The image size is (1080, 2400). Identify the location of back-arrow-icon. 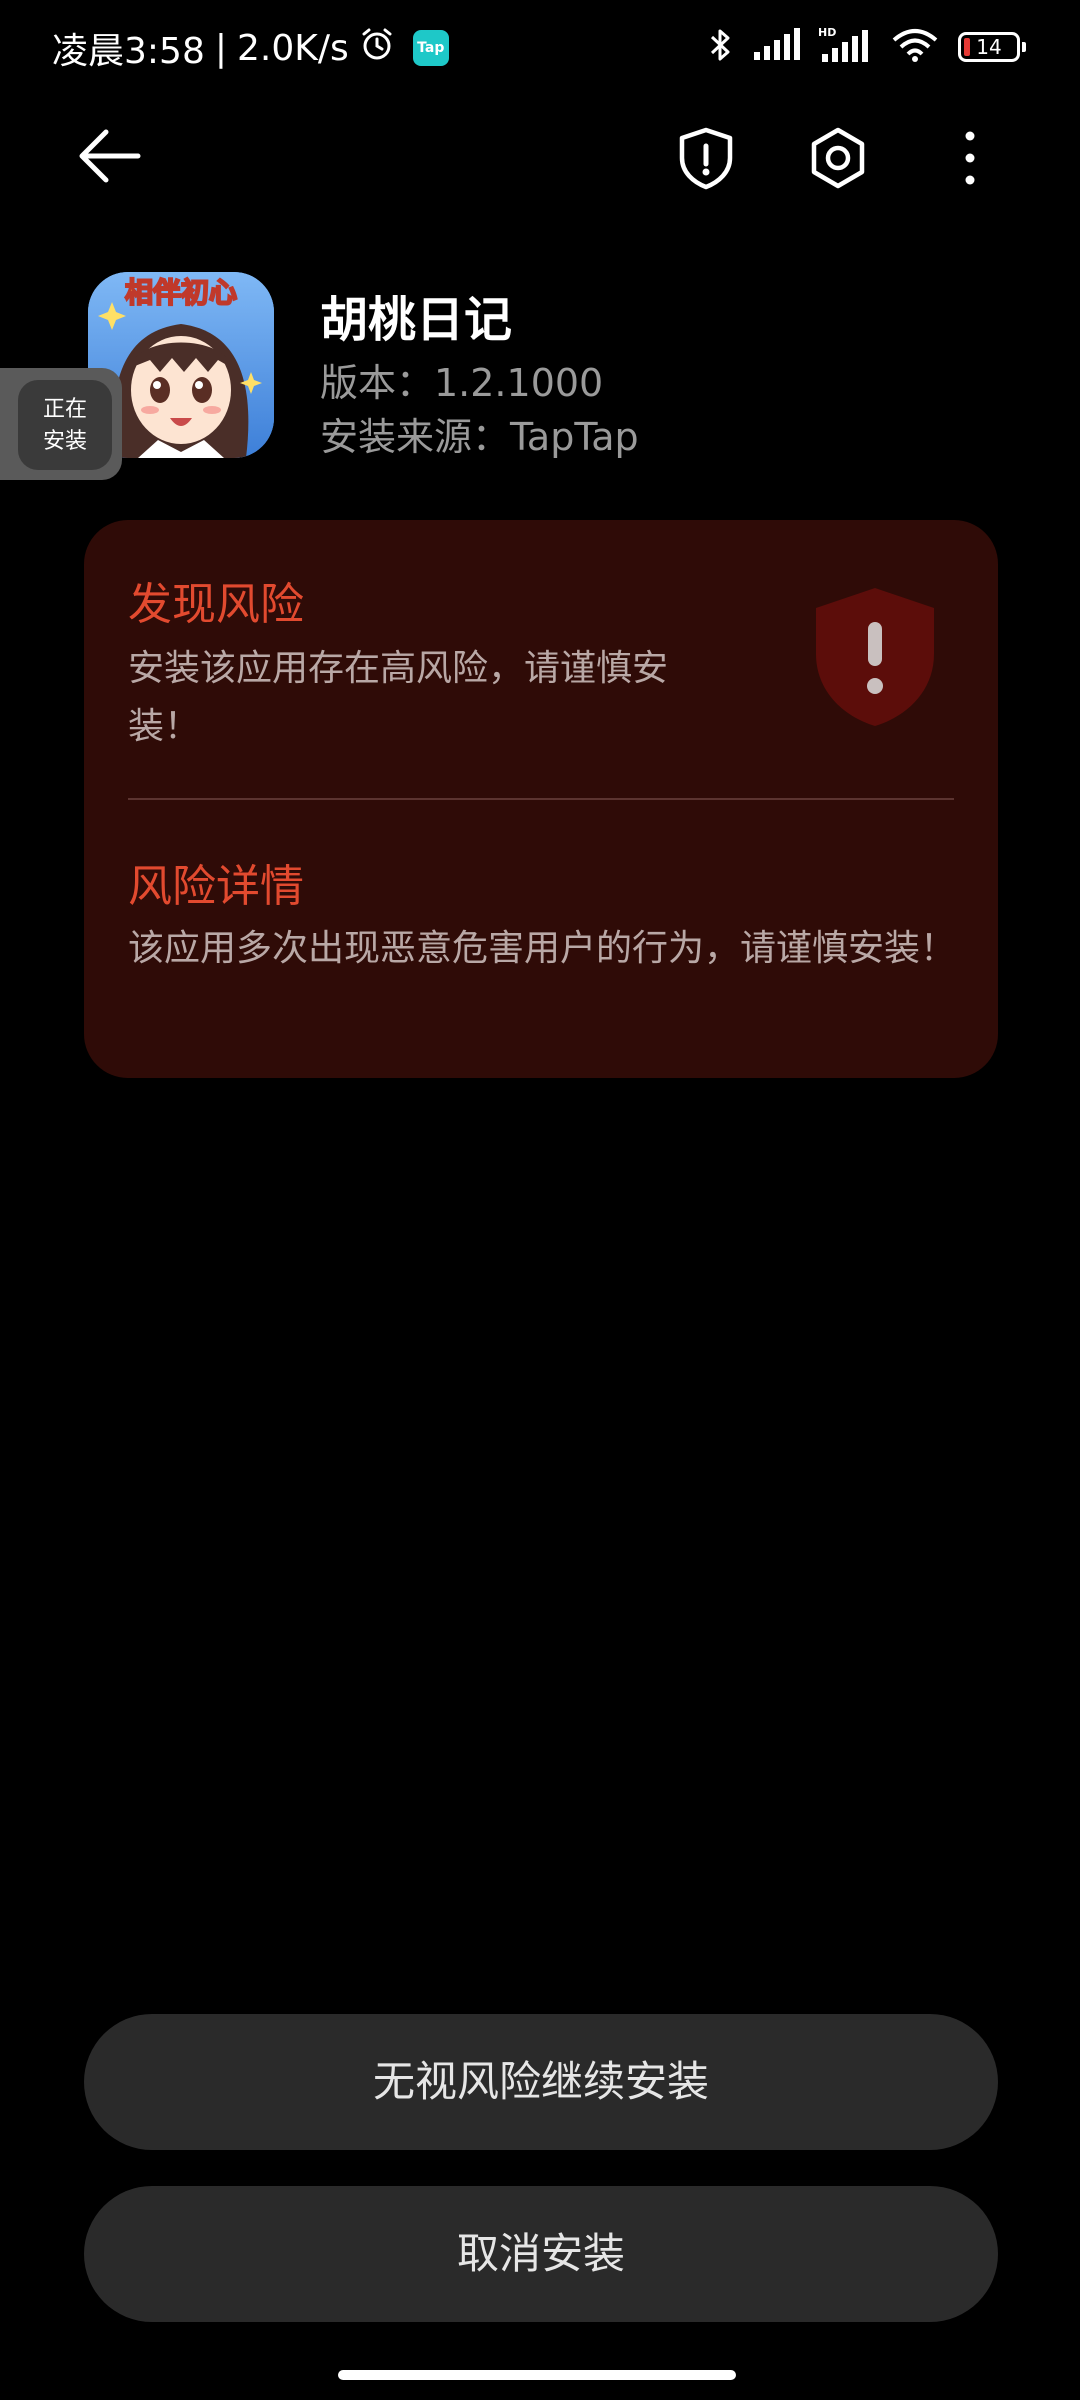
(110, 156).